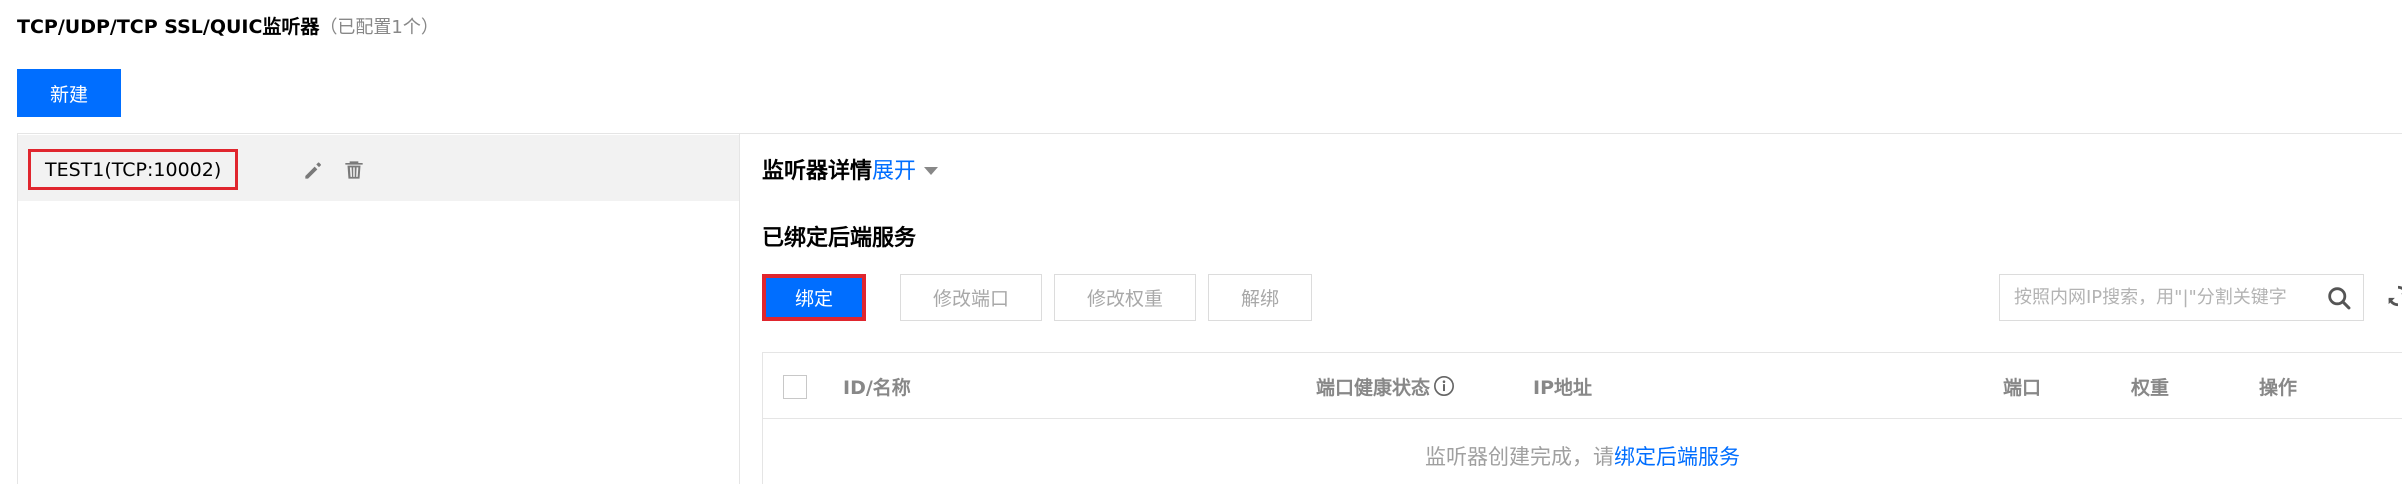  What do you see at coordinates (795, 387) in the screenshot?
I see `select-all-checkbox` at bounding box center [795, 387].